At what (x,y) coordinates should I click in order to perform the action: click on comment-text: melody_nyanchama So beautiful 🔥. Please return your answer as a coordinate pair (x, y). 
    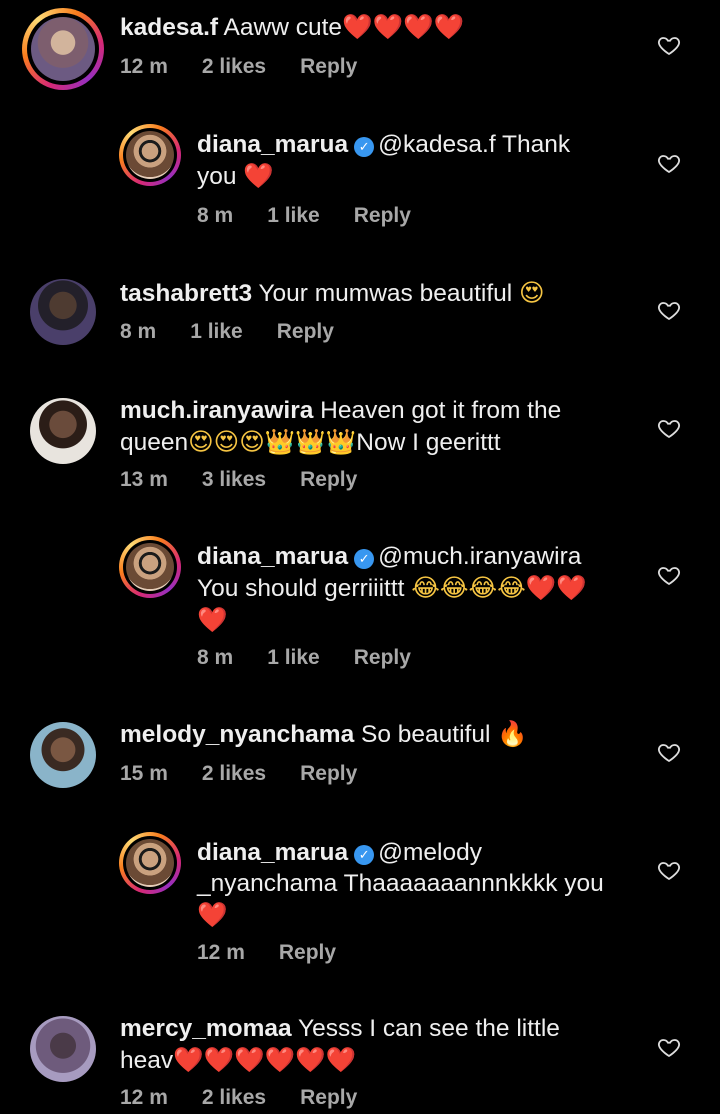
    Looking at the image, I should click on (324, 733).